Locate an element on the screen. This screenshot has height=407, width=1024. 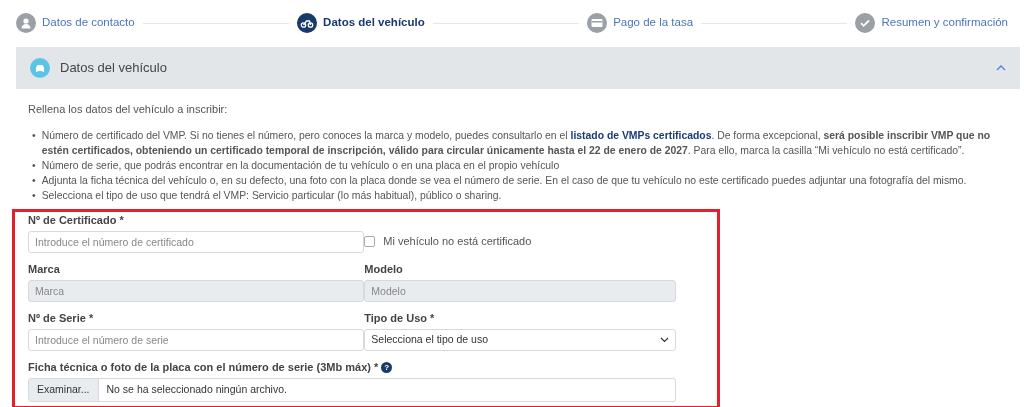
intro-text: Rellena los datos del vehículo a inscribir: is located at coordinates (128, 109).